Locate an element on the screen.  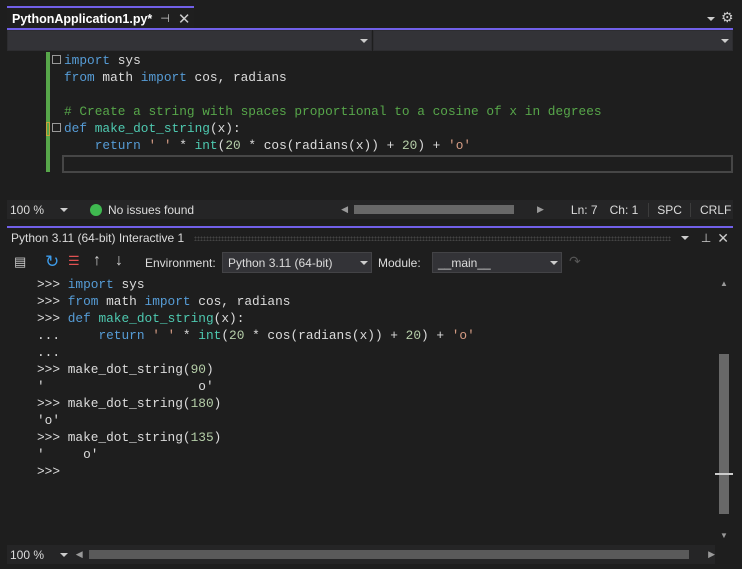
vertical-scrollbar: ▲ ▼ is located at coordinates (724, 410).